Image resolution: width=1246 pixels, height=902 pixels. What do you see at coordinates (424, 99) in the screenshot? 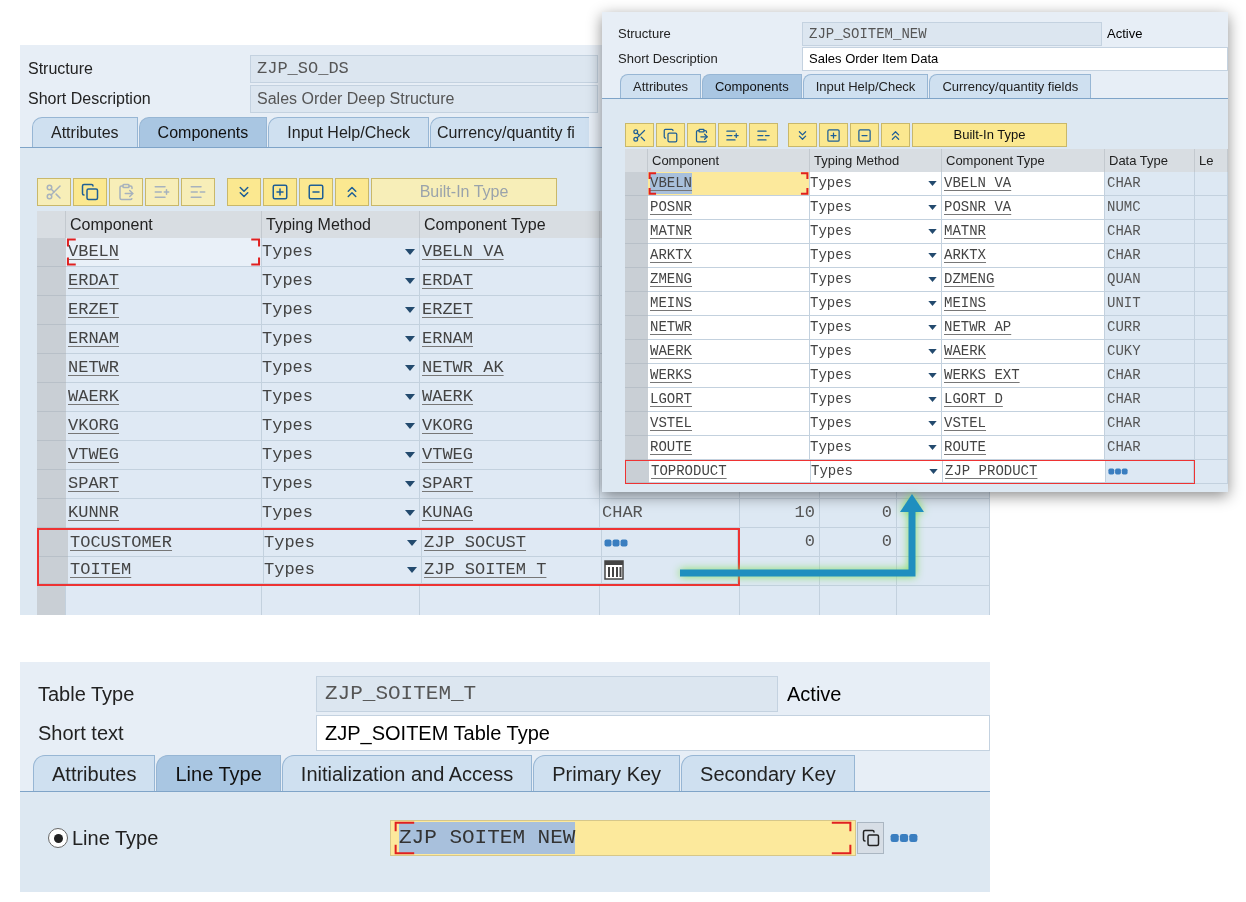
I see `input-field: Sales Order Deep Structure` at bounding box center [424, 99].